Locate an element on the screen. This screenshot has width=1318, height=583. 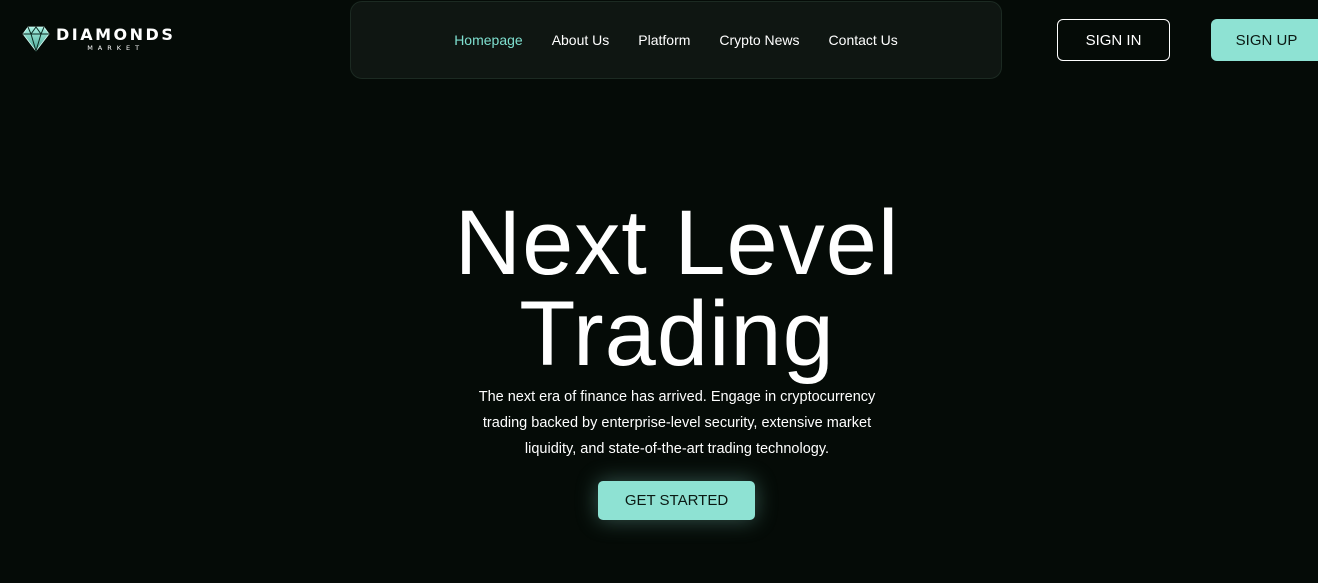
sign-up-button: SIGN UP is located at coordinates (1264, 40).